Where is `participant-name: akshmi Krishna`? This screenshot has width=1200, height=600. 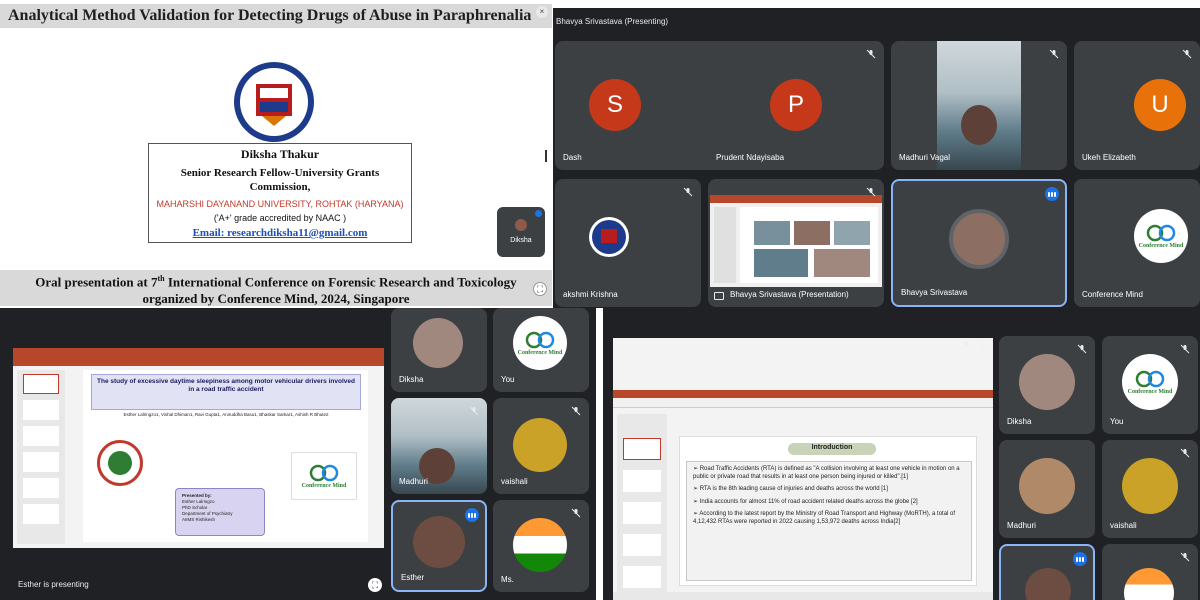
participant-name: akshmi Krishna is located at coordinates (590, 294).